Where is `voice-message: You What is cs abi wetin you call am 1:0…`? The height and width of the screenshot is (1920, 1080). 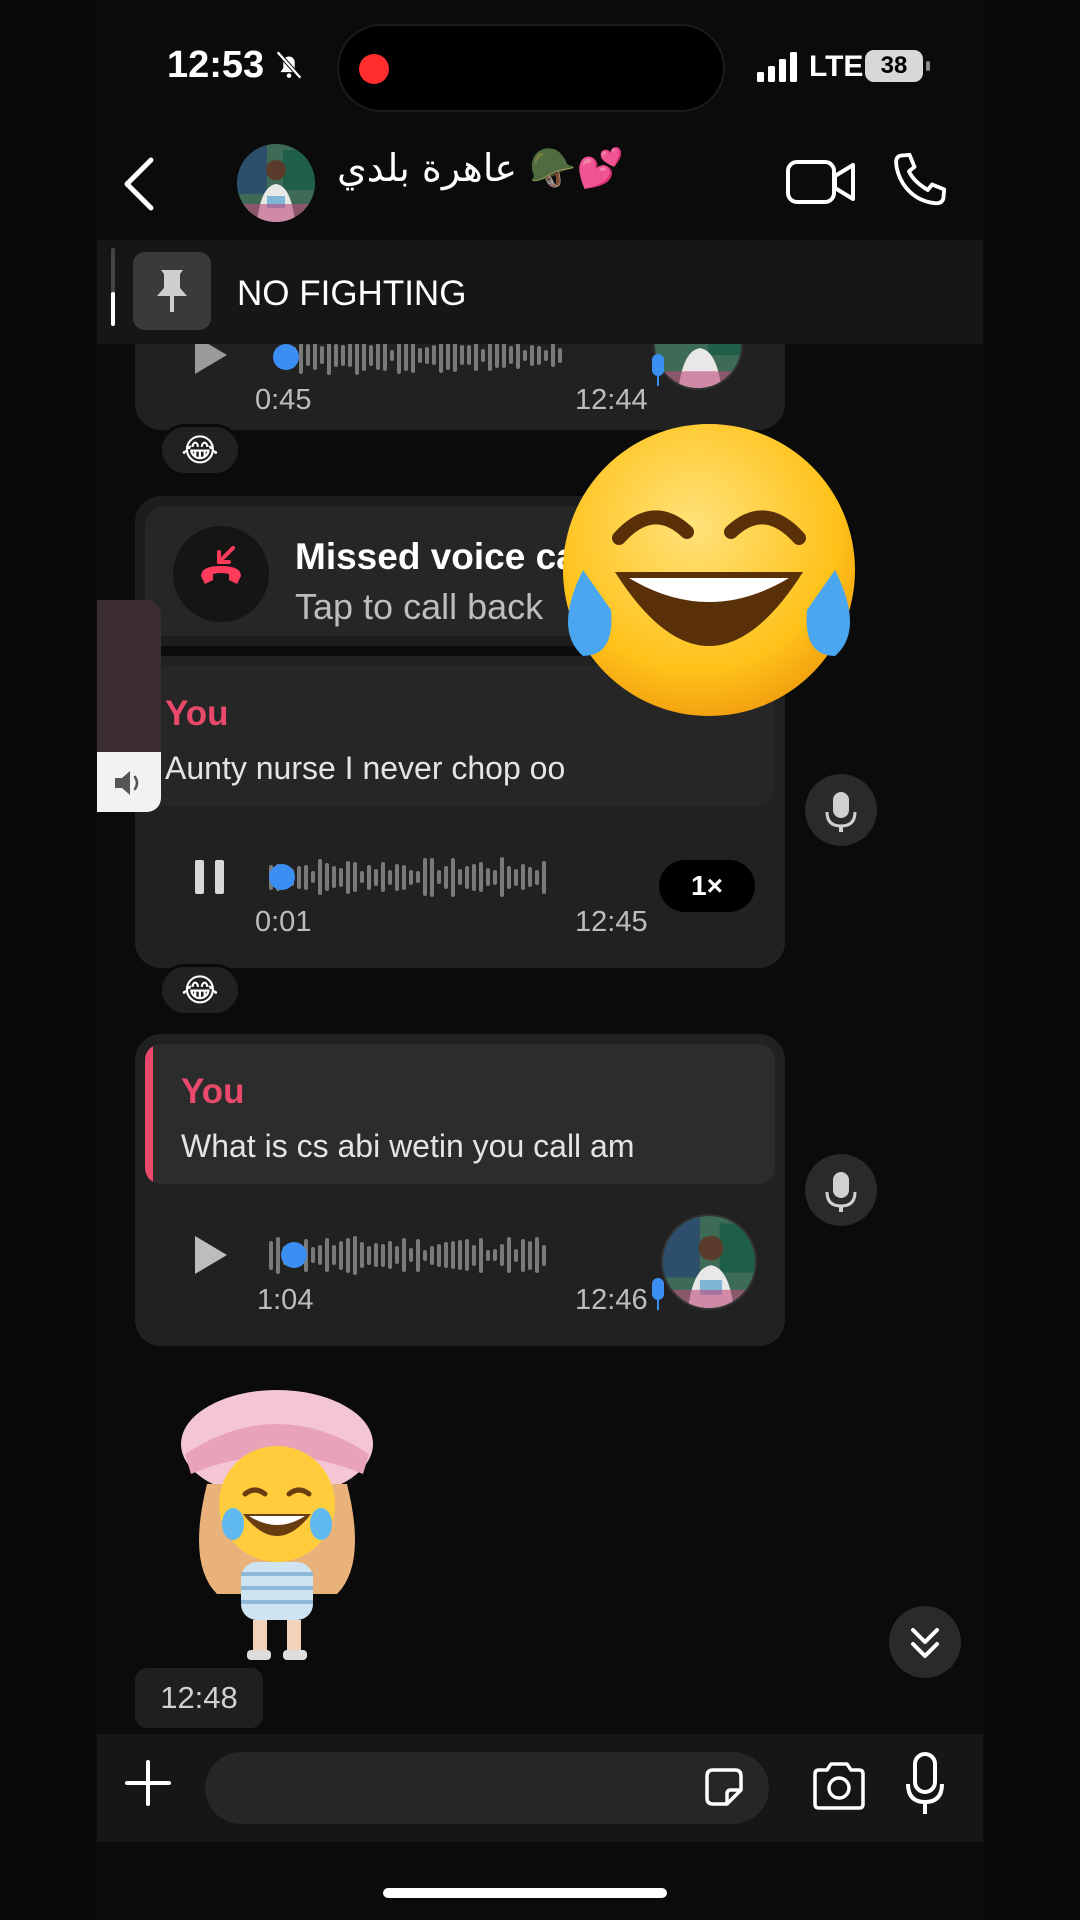 voice-message: You What is cs abi wetin you call am 1:0… is located at coordinates (460, 1190).